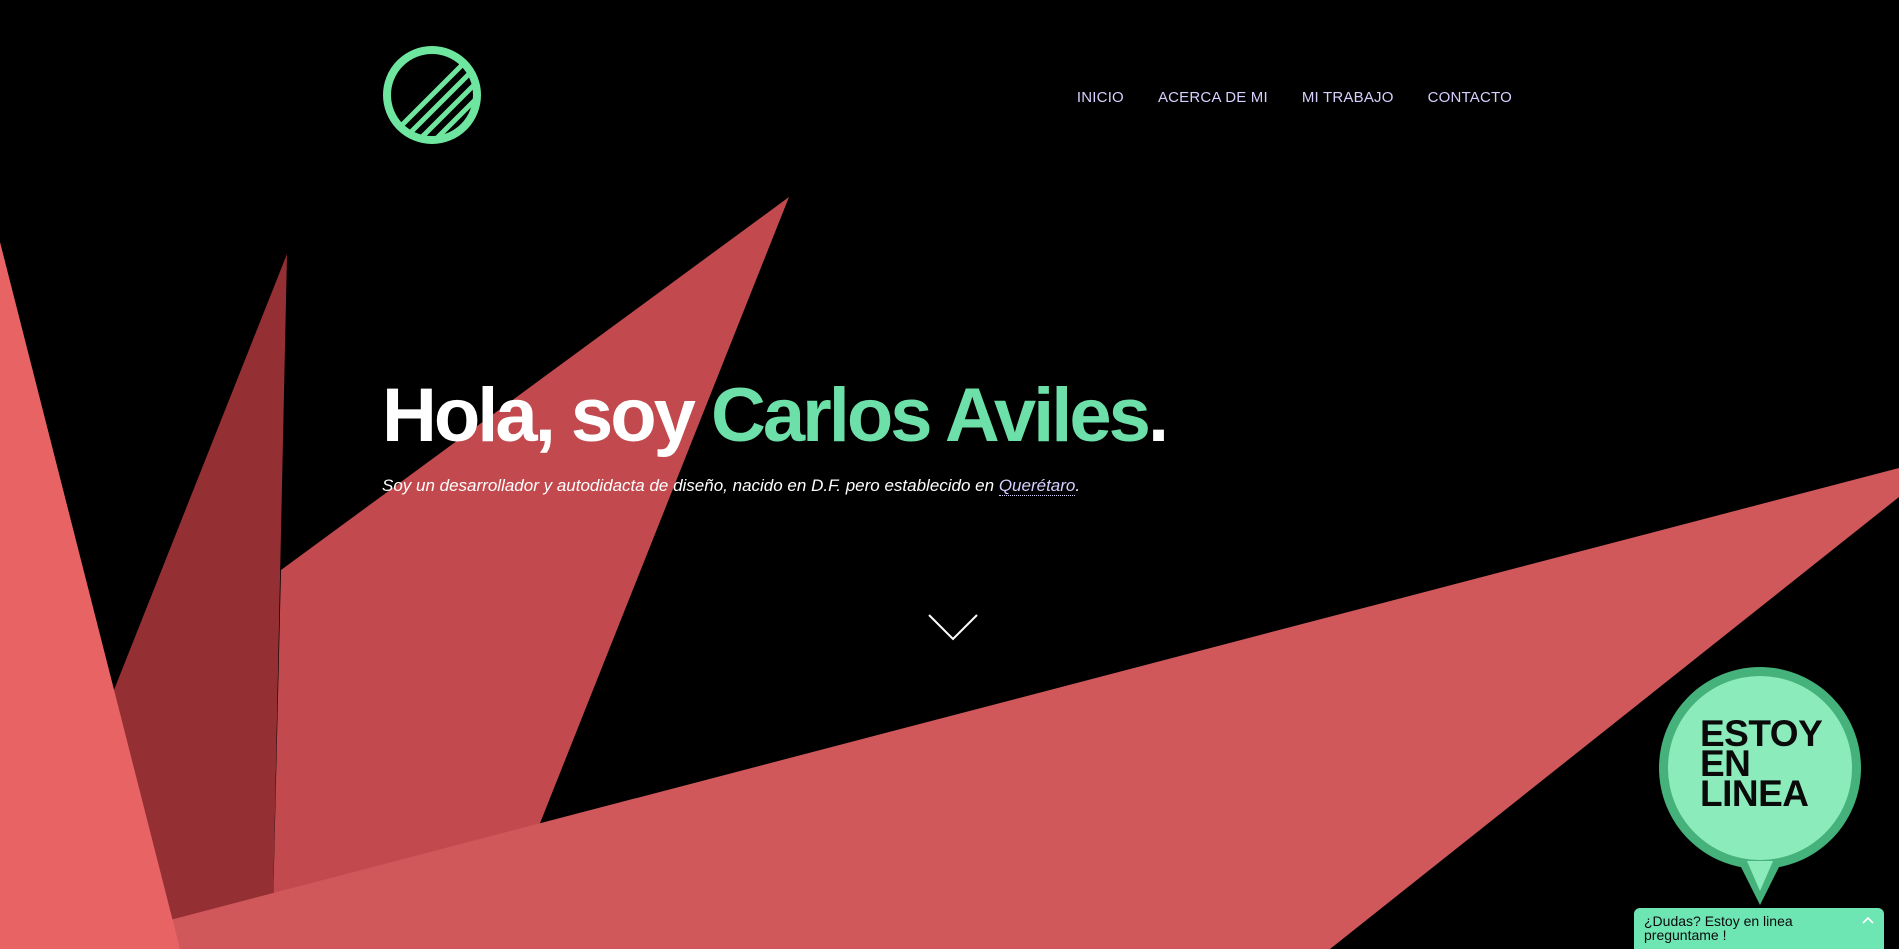  Describe the element at coordinates (546, 415) in the screenshot. I see `hero-greeting: Hola, soy` at that location.